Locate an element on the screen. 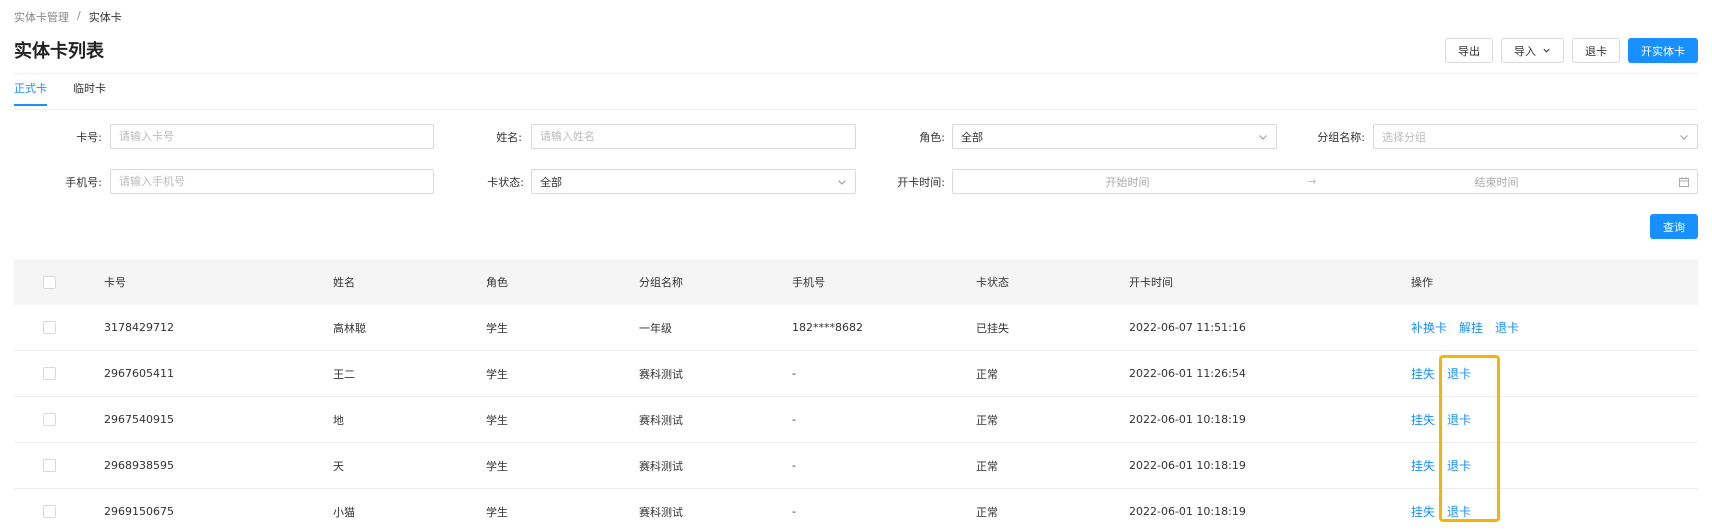  phone-input is located at coordinates (272, 181).